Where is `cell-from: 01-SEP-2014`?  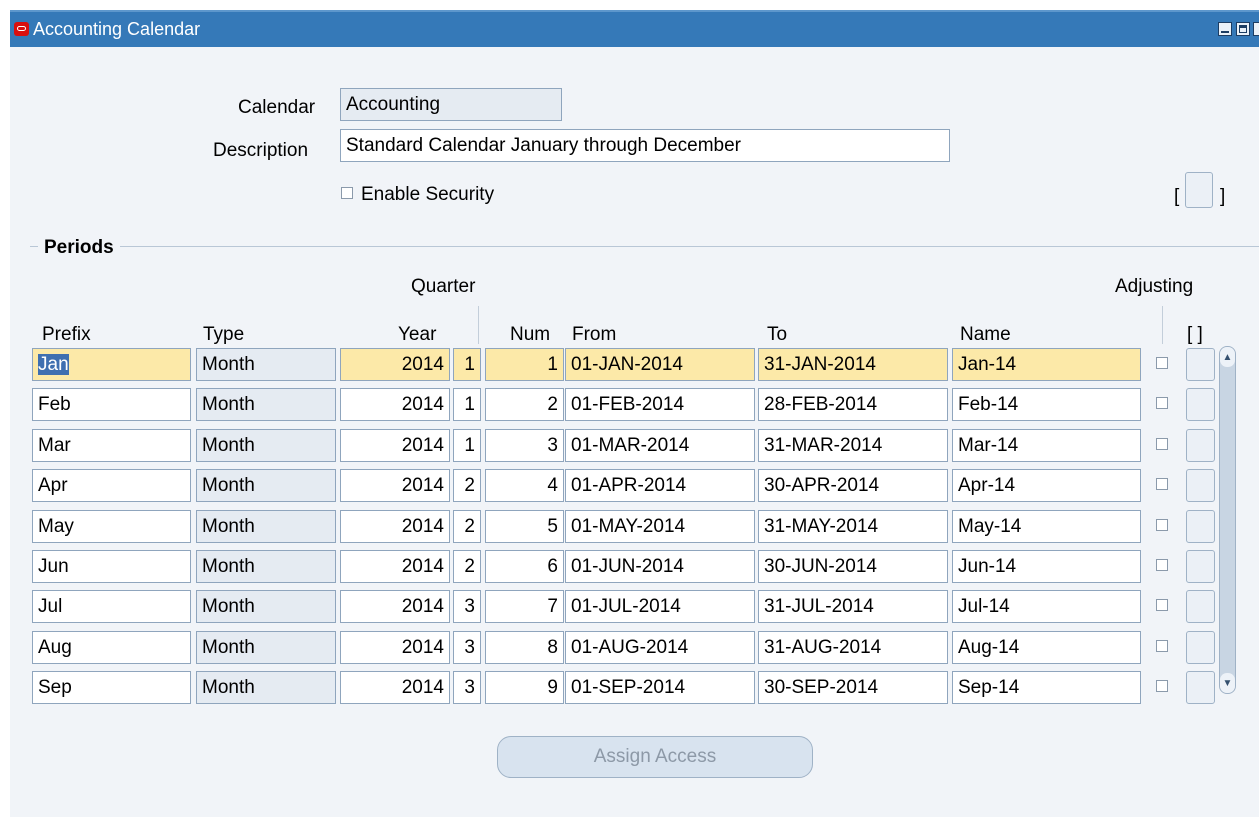
cell-from: 01-SEP-2014 is located at coordinates (660, 687).